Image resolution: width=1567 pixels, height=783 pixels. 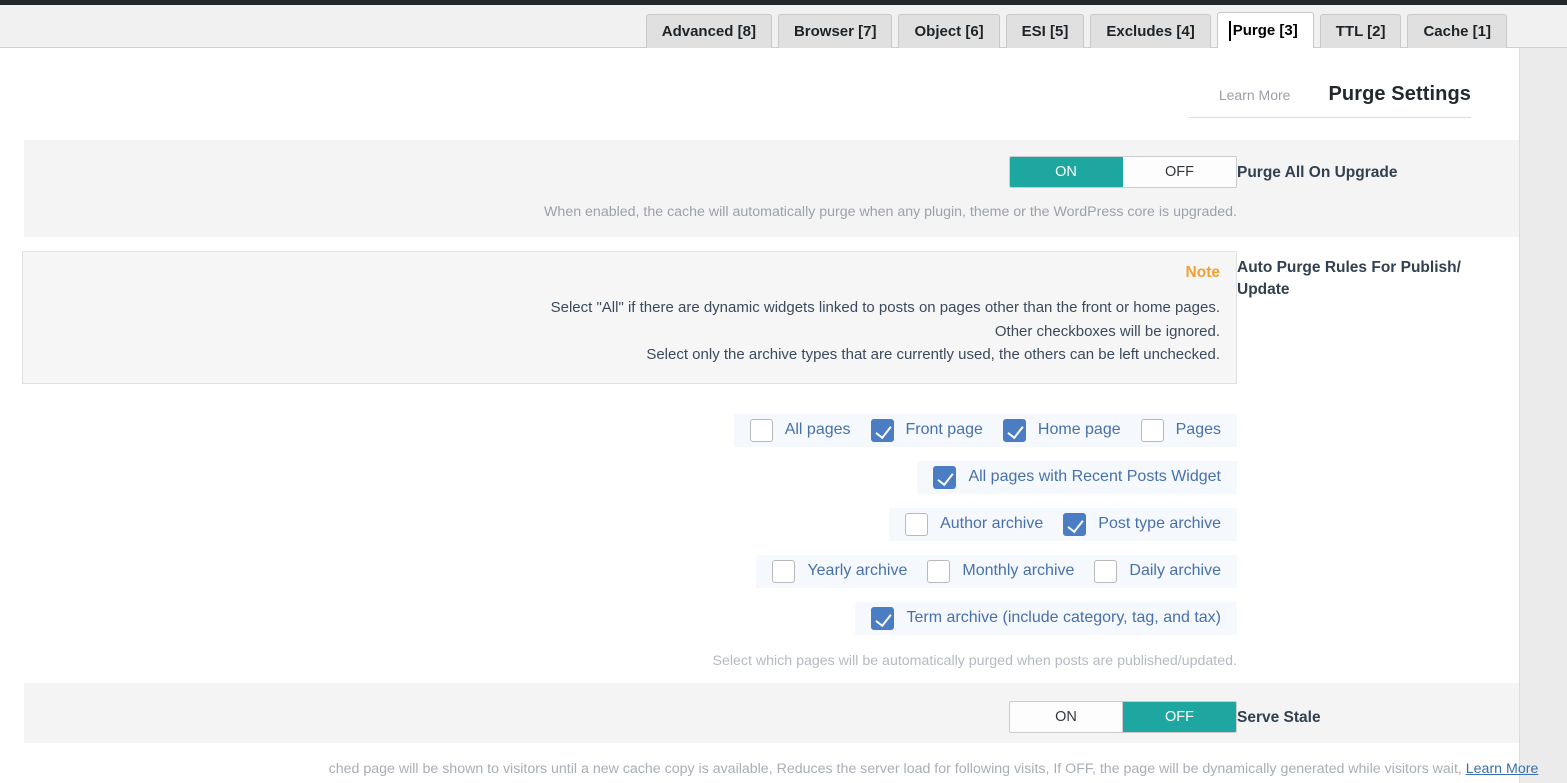 What do you see at coordinates (1457, 31) in the screenshot?
I see `tab-cache: Cache [1]` at bounding box center [1457, 31].